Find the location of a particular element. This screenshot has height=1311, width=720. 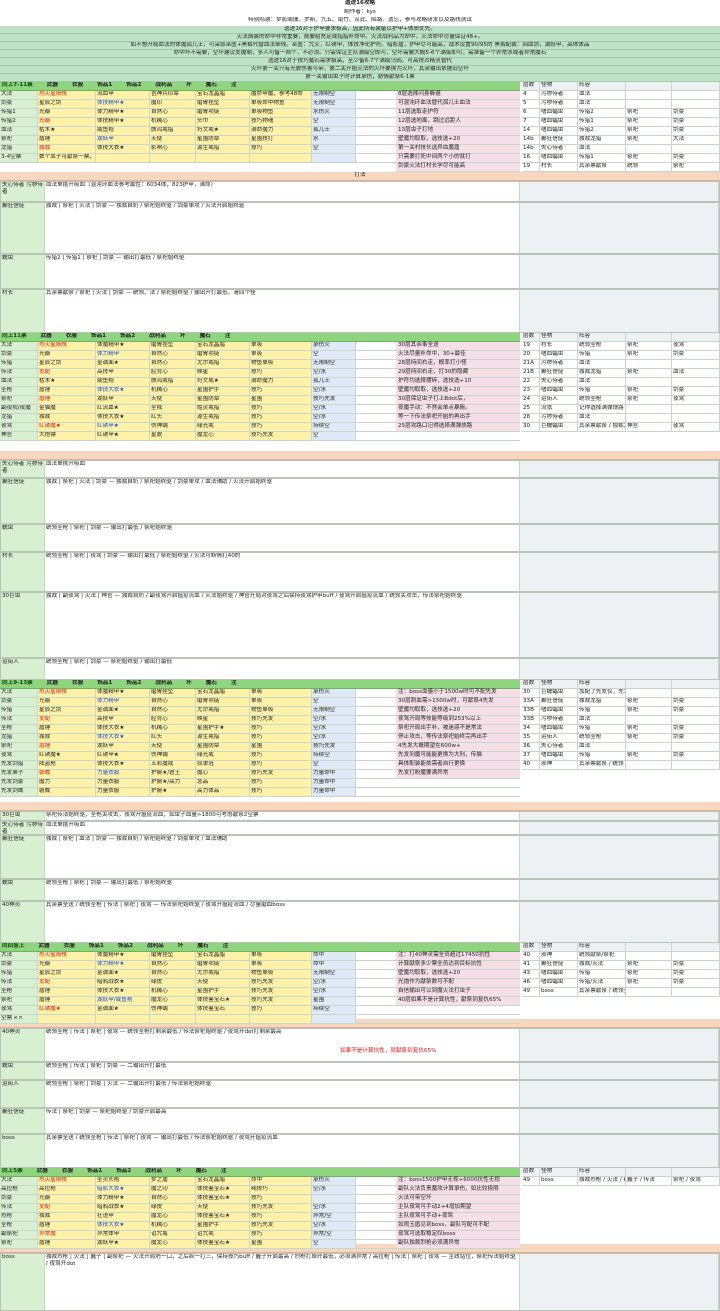

floor-cell: 嗜血蝠虫 is located at coordinates (559, 122).